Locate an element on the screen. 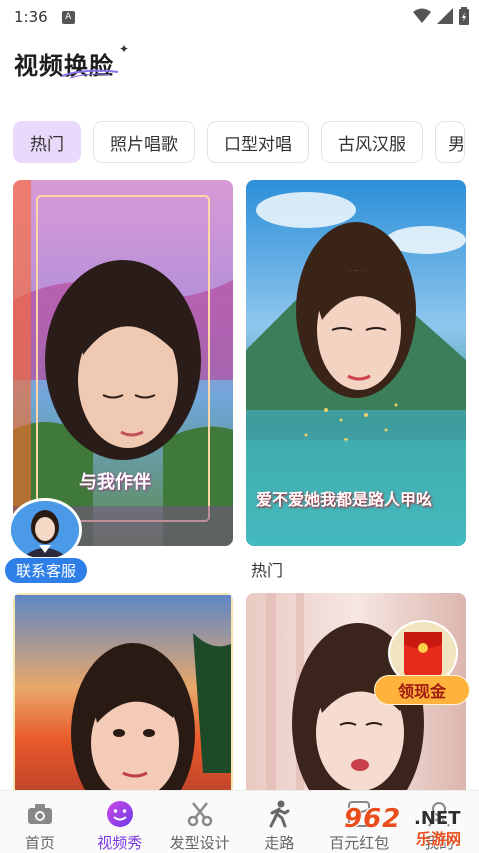 The height and width of the screenshot is (853, 479). red-packet-label: 领现金 is located at coordinates (422, 690).